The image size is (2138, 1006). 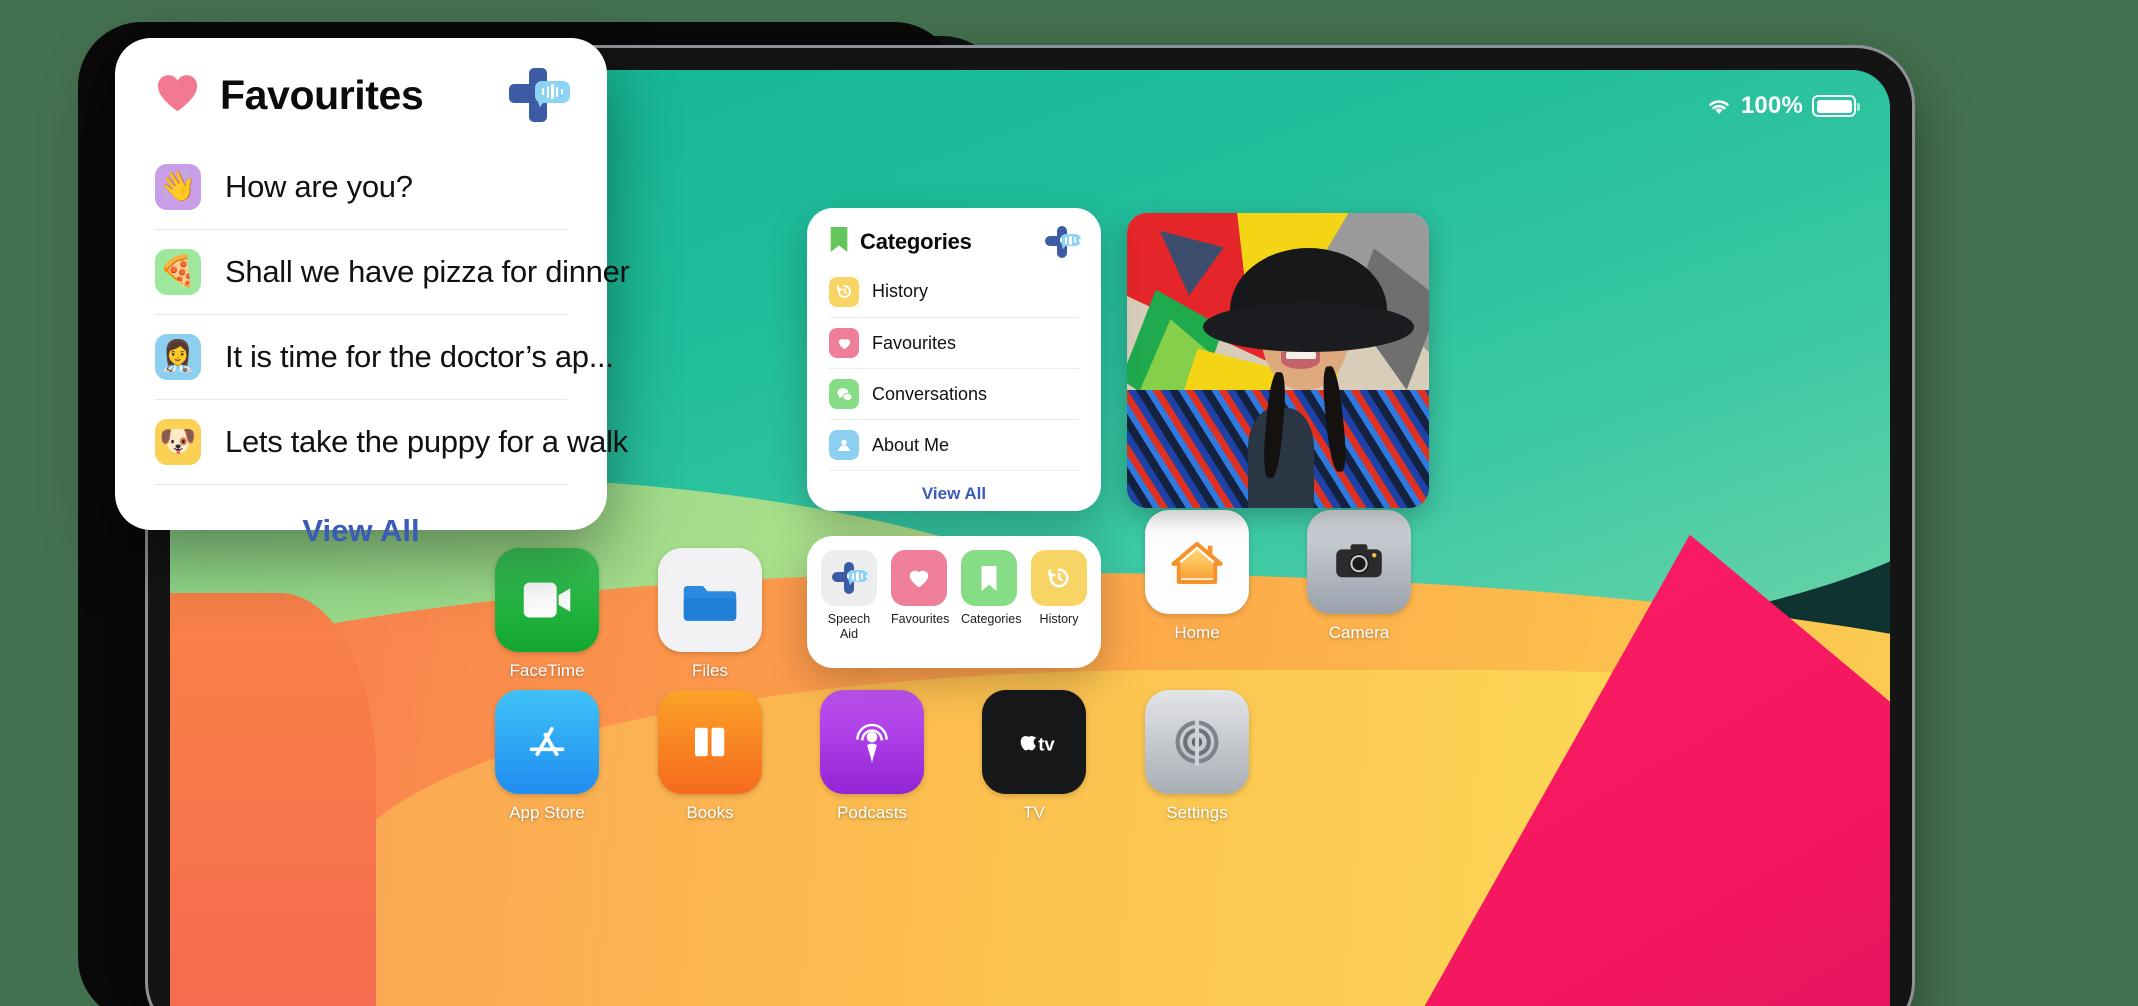 I want to click on conversations-icon, so click(x=844, y=394).